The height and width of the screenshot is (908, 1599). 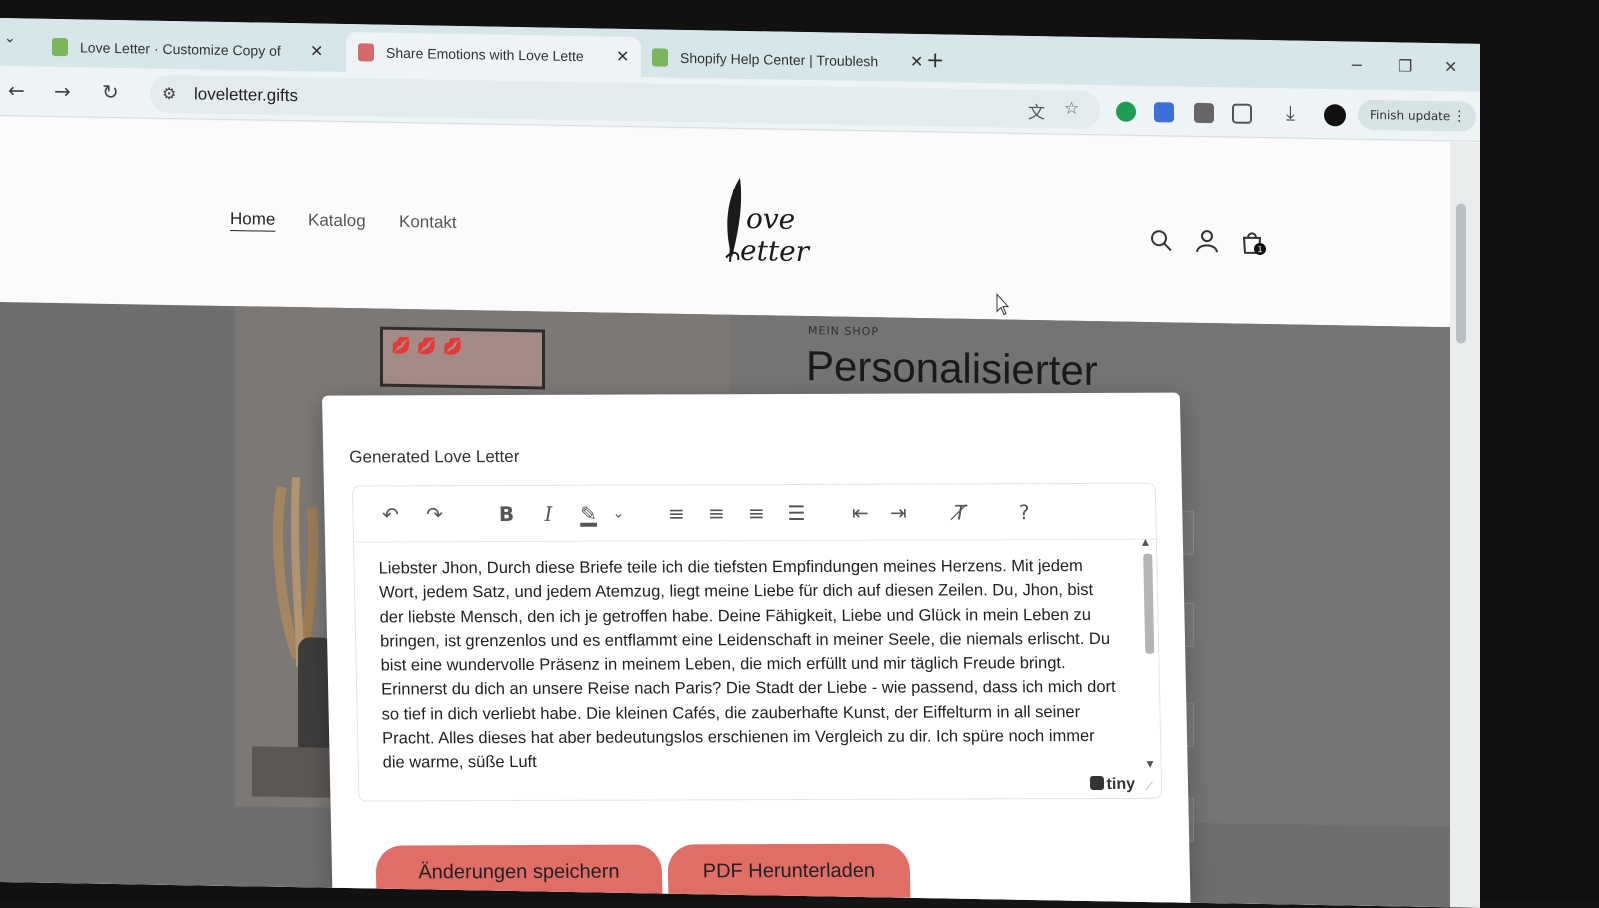 I want to click on modal-title: Generated Love Letter, so click(x=434, y=456).